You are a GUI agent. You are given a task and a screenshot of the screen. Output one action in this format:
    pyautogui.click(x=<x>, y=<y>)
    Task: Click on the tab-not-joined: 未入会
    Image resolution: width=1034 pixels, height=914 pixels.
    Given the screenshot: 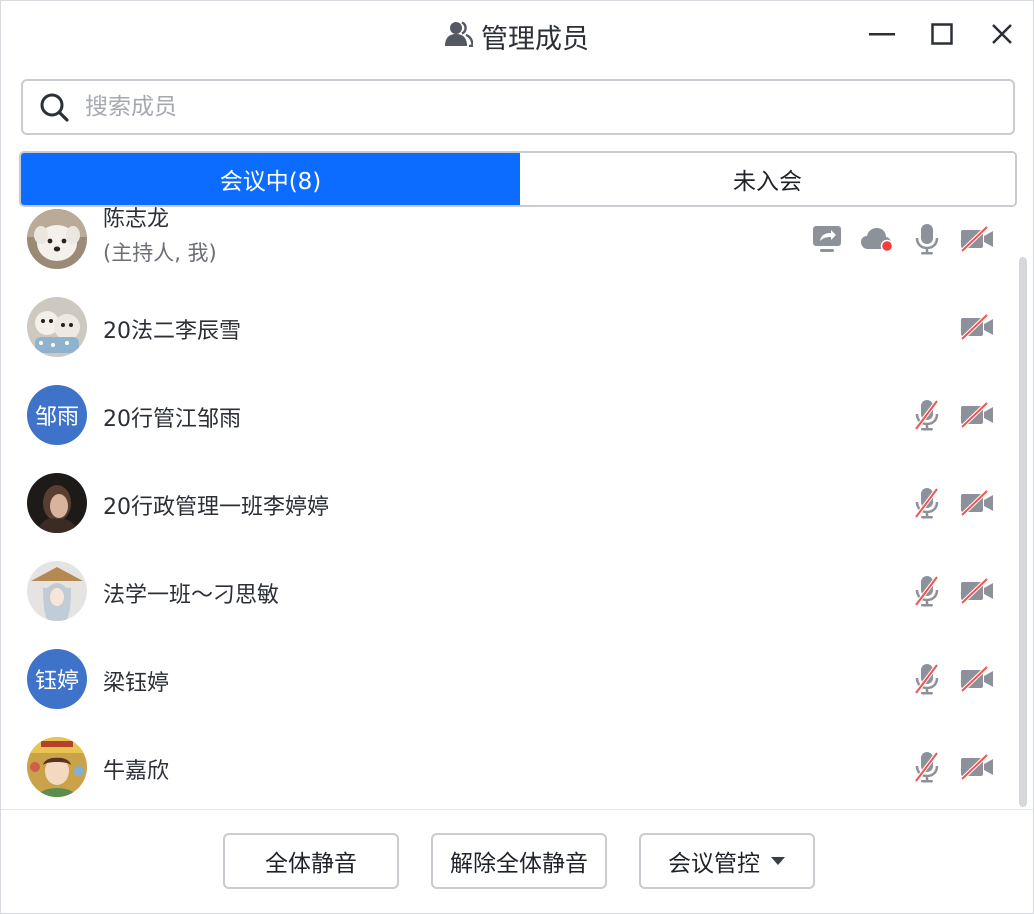 What is the action you would take?
    pyautogui.click(x=767, y=179)
    